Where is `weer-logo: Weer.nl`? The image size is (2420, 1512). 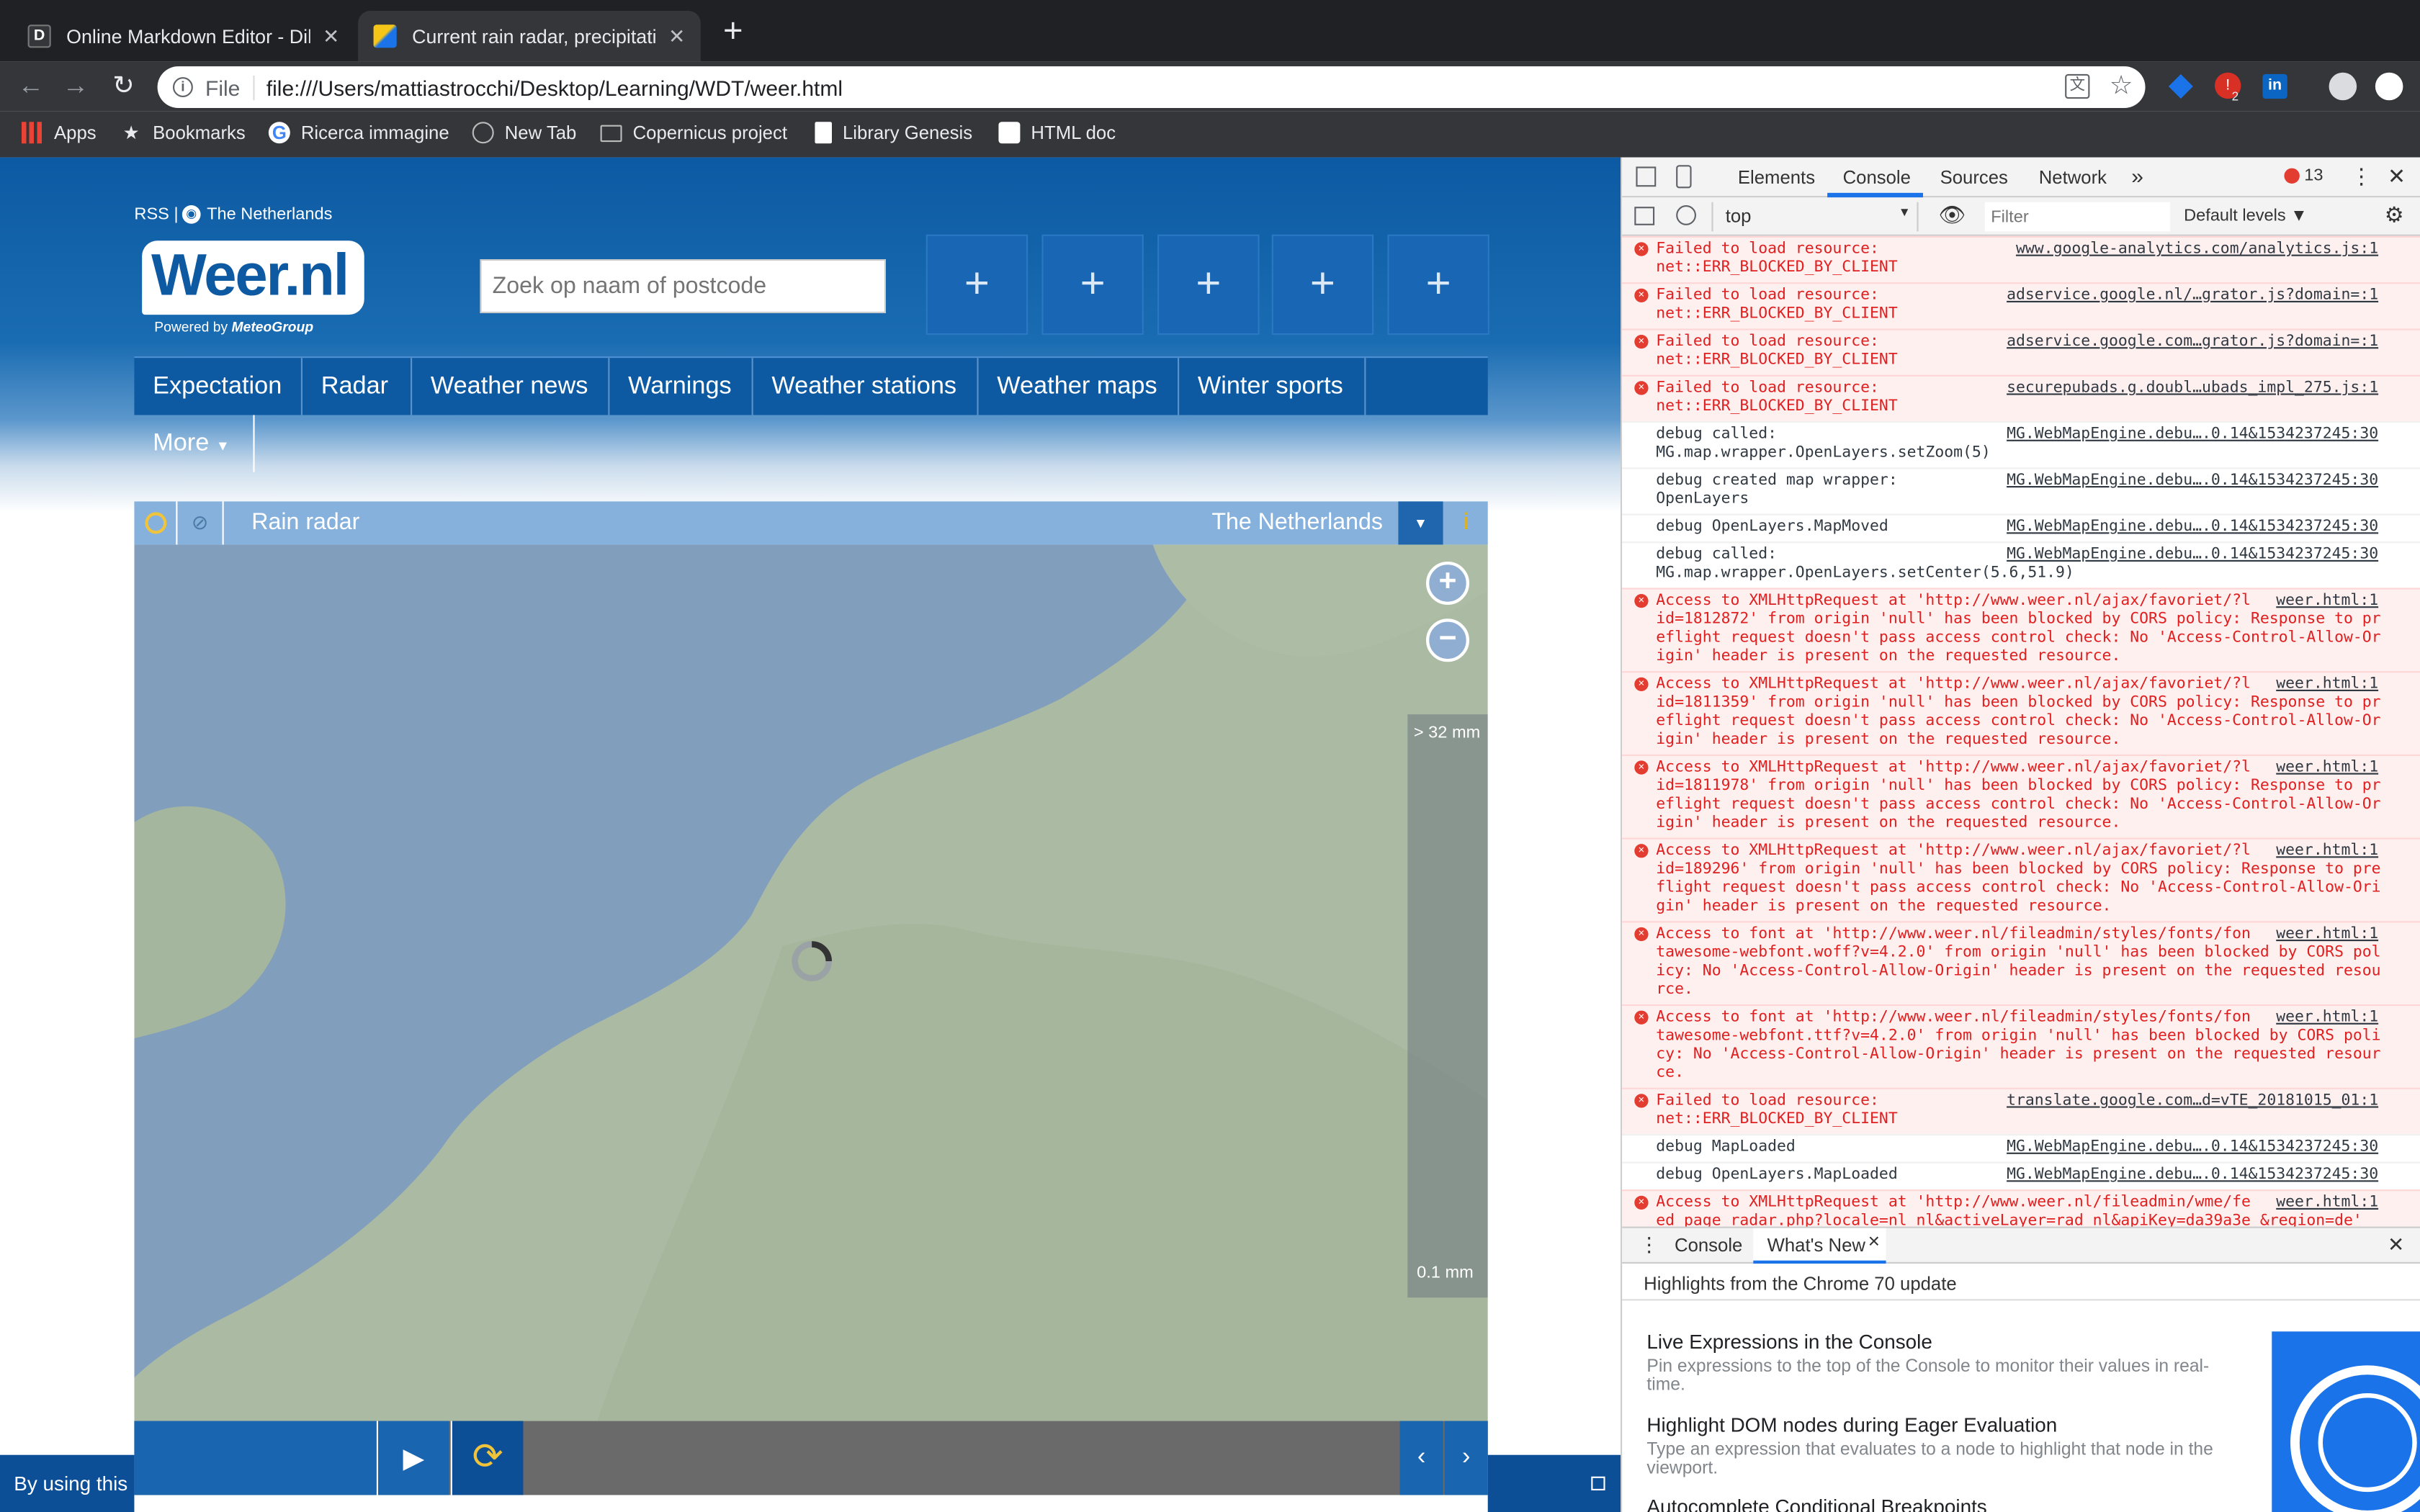
weer-logo: Weer.nl is located at coordinates (253, 277).